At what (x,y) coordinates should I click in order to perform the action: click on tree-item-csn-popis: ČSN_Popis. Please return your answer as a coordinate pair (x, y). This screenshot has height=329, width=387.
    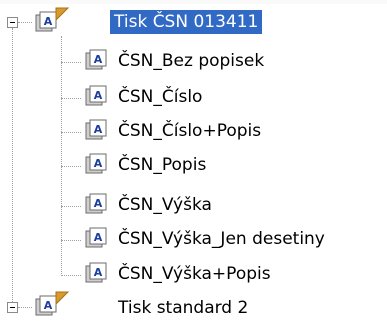
    Looking at the image, I should click on (162, 165).